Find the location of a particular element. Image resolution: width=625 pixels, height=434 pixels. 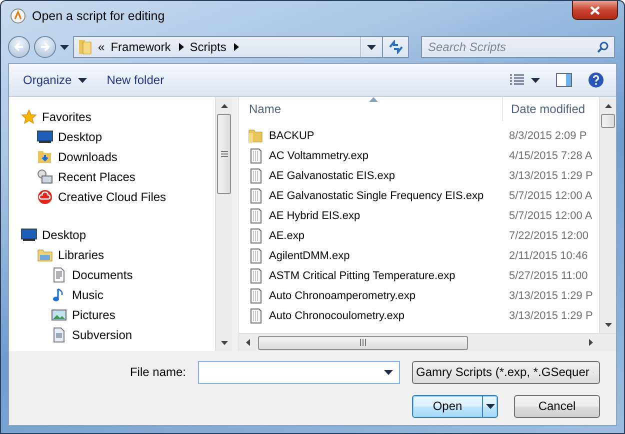

file-row: AC Voltammetry.exp is located at coordinates (371, 156).